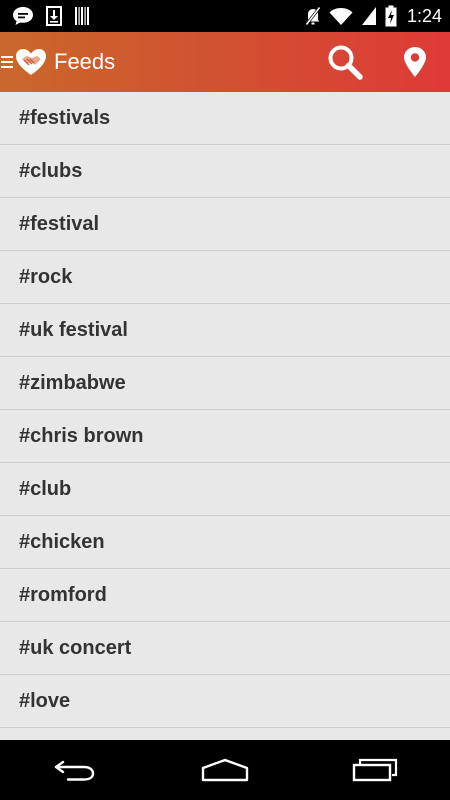 The width and height of the screenshot is (450, 800). I want to click on feed-item-label: #club, so click(45, 488).